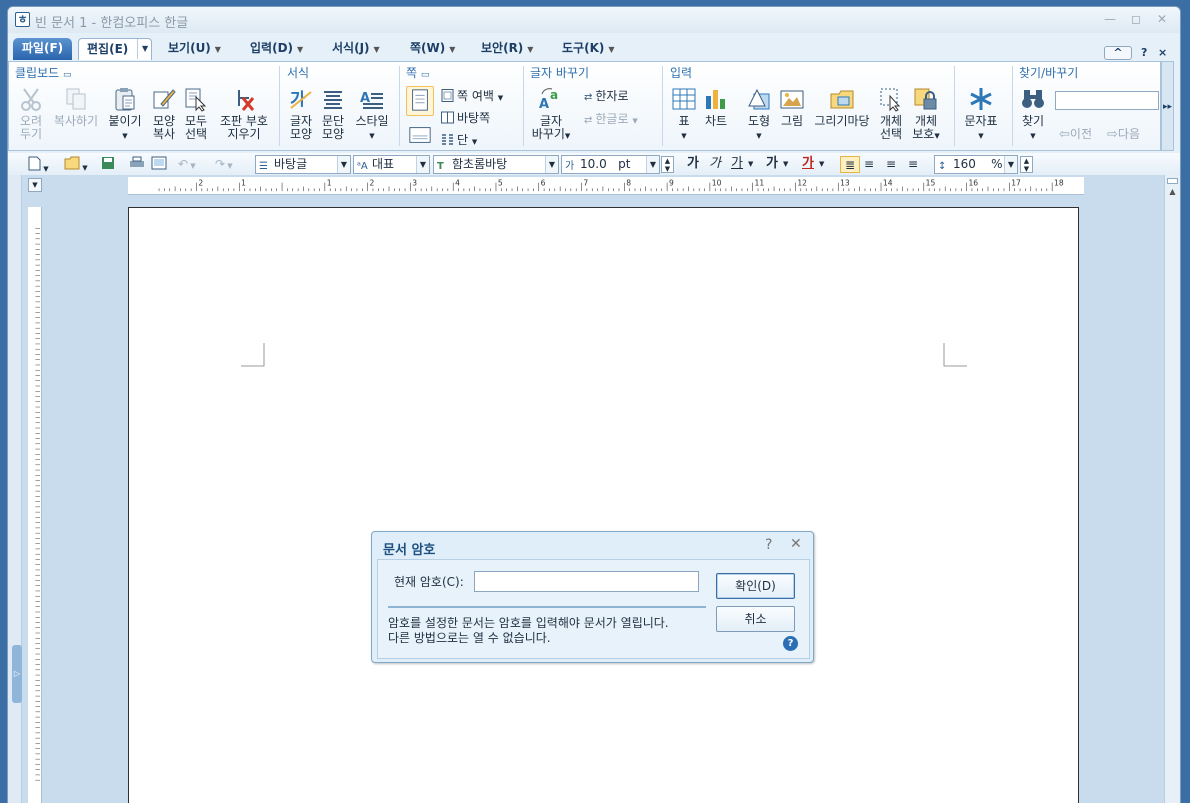 This screenshot has height=803, width=1190. I want to click on align-center-button: ≡, so click(891, 164).